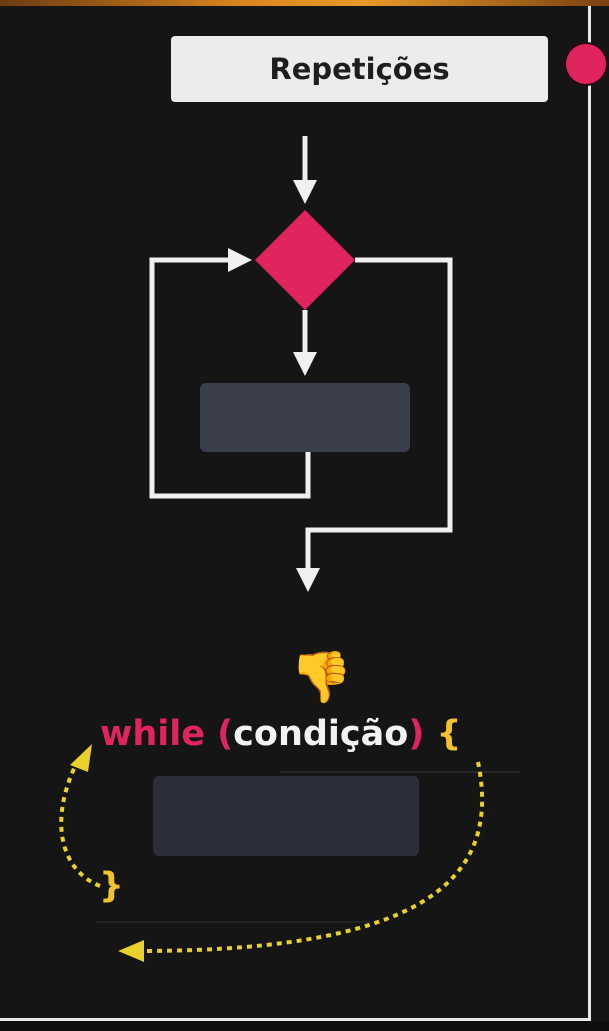  I want to click on entry-arrow, so click(305, 170).